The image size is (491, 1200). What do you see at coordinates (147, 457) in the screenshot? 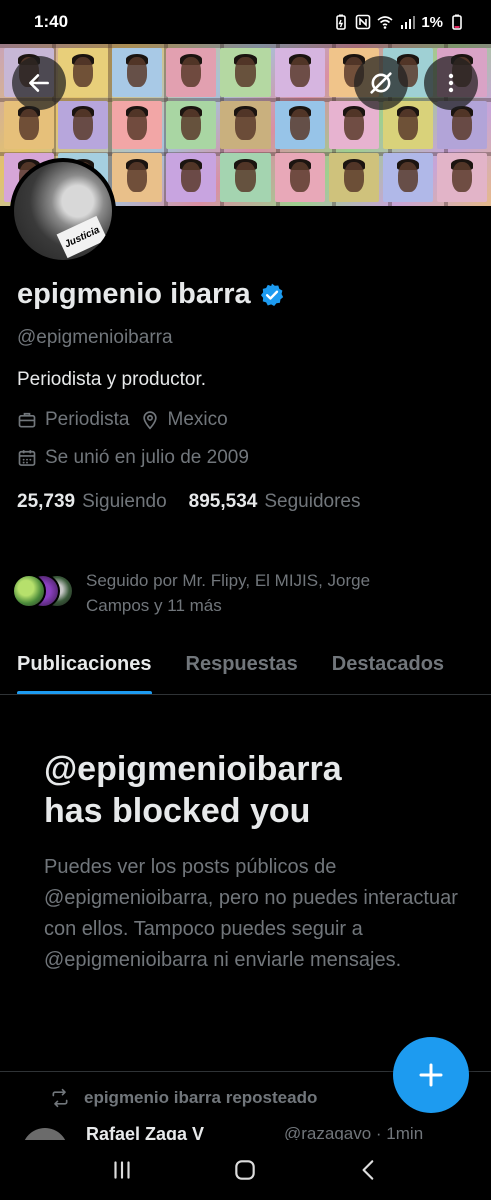
I see `joined-text: Se unió en julio de 2009` at bounding box center [147, 457].